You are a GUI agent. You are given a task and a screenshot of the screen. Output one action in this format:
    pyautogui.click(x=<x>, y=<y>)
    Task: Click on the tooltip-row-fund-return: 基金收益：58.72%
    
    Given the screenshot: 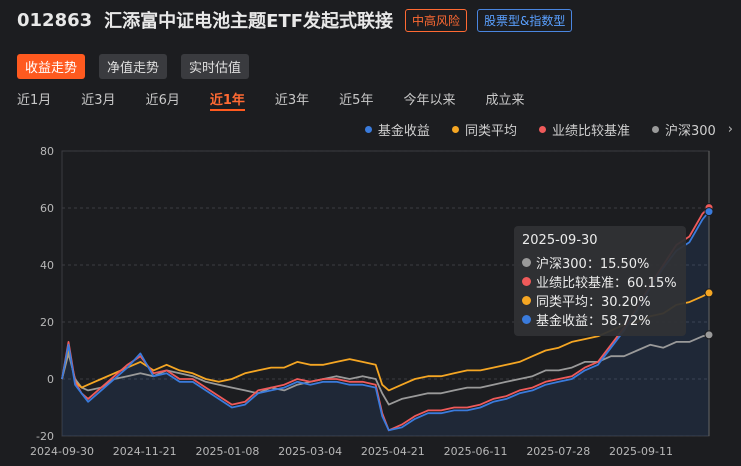 What is the action you would take?
    pyautogui.click(x=600, y=319)
    